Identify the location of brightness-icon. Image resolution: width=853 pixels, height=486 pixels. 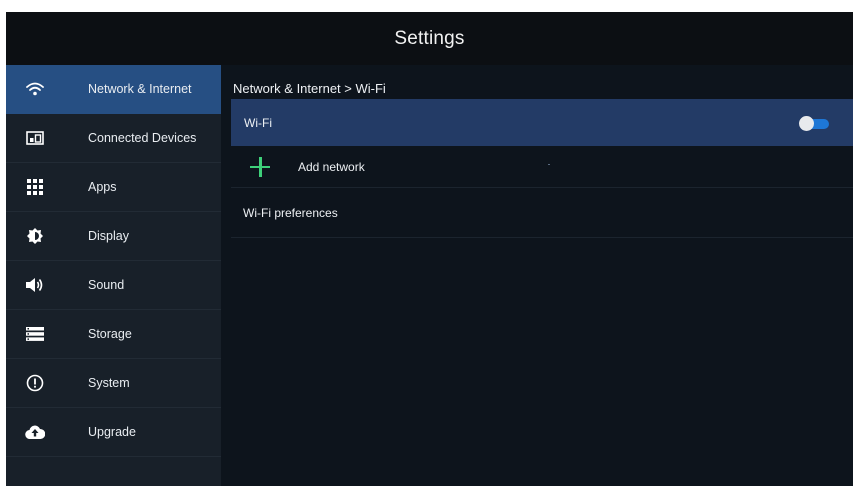
(35, 236).